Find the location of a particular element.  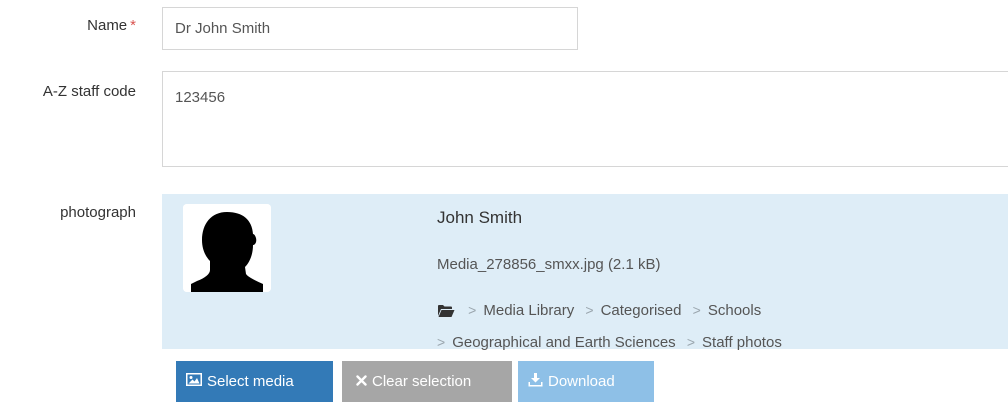

staff-code-label: A-Z staff code is located at coordinates (89, 91).